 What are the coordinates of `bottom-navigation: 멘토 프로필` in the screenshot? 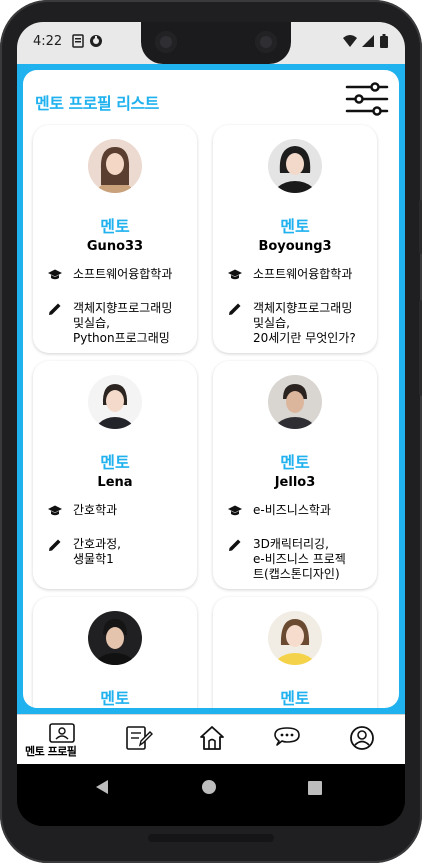 It's located at (211, 739).